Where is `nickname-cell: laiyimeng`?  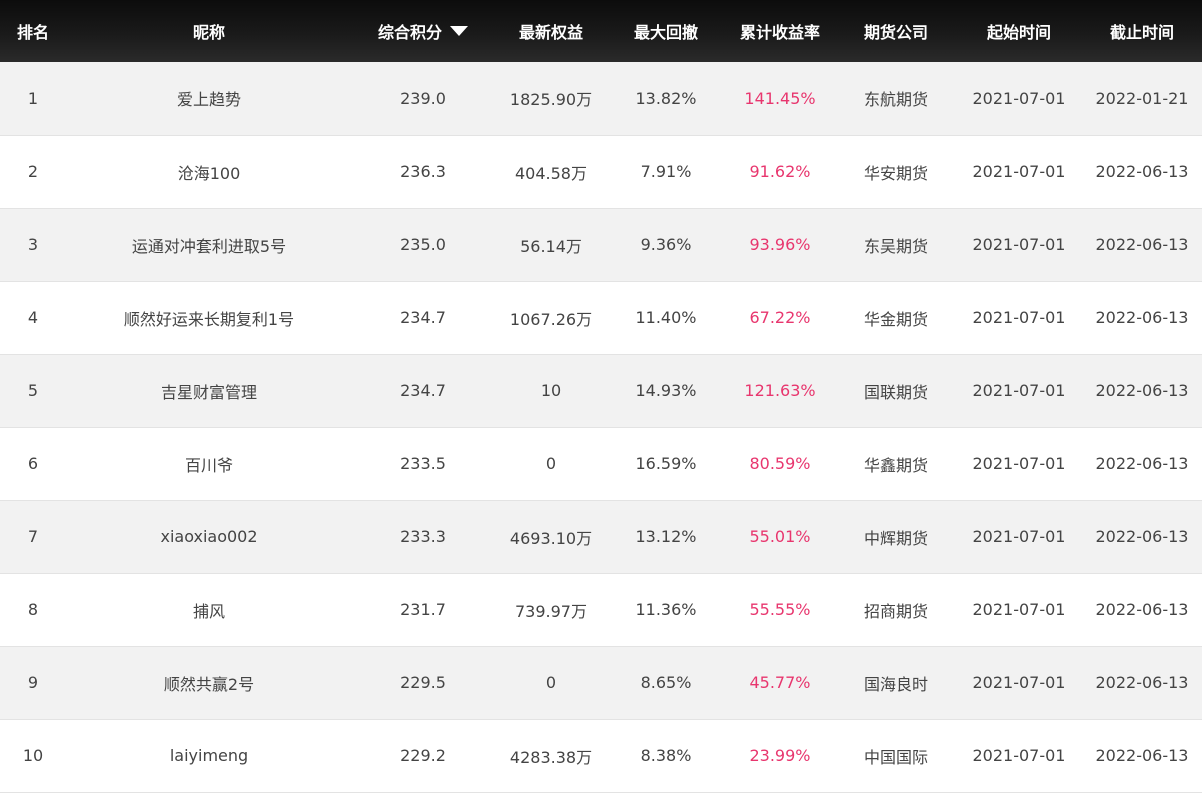
nickname-cell: laiyimeng is located at coordinates (209, 755).